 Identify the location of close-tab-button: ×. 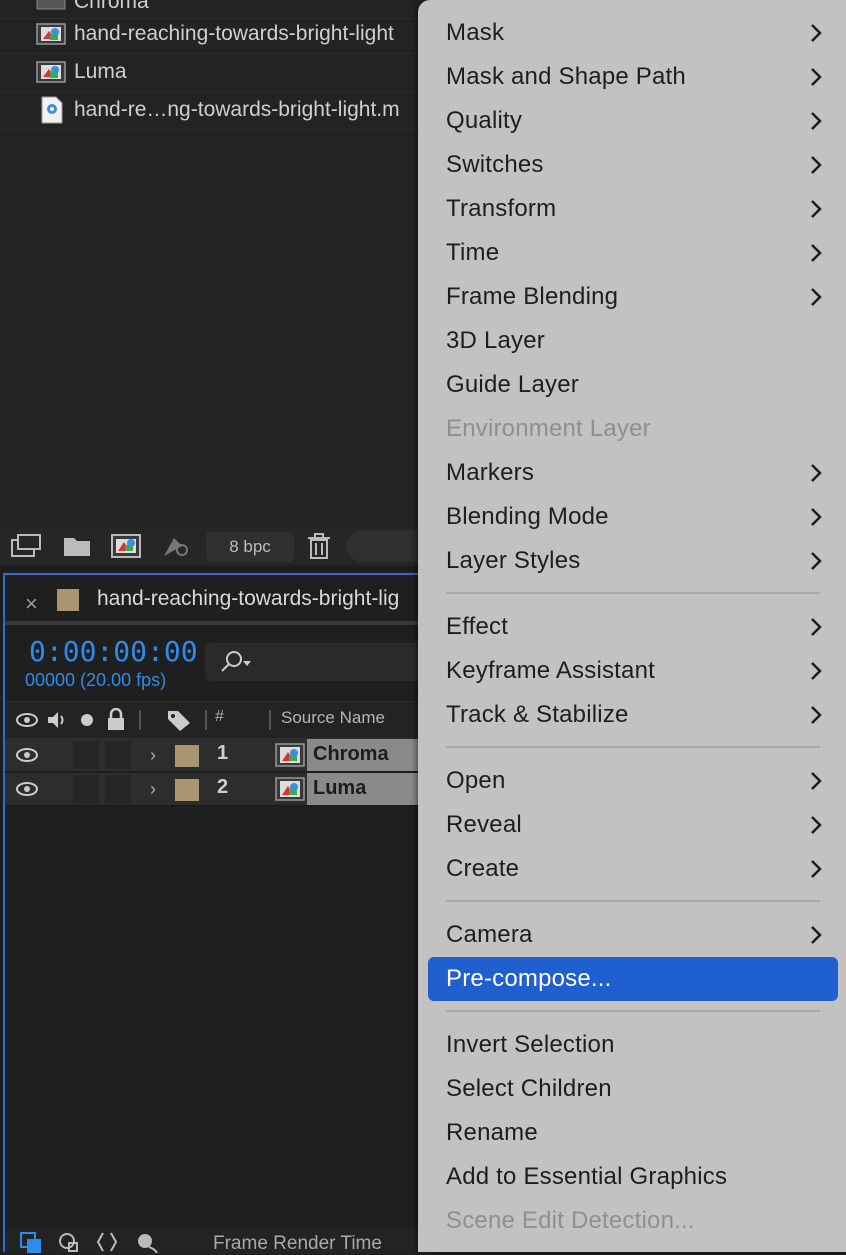
(31, 604).